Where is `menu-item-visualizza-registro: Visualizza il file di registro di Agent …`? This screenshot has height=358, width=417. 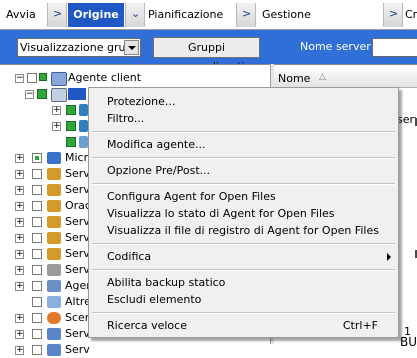 menu-item-visualizza-registro: Visualizza il file di registro di Agent … is located at coordinates (243, 230).